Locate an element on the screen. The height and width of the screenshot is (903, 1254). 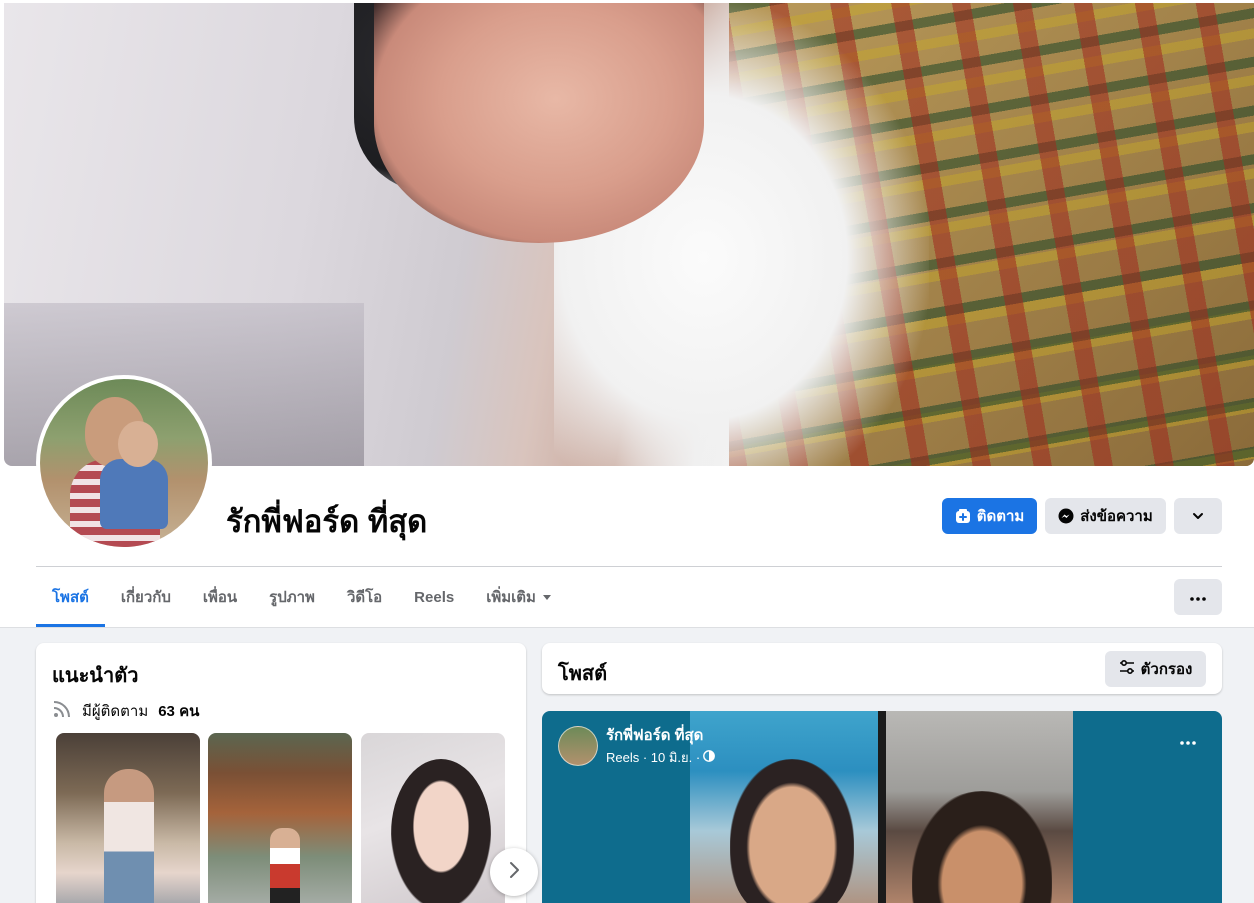
tab-label: เพื่อน is located at coordinates (220, 597).